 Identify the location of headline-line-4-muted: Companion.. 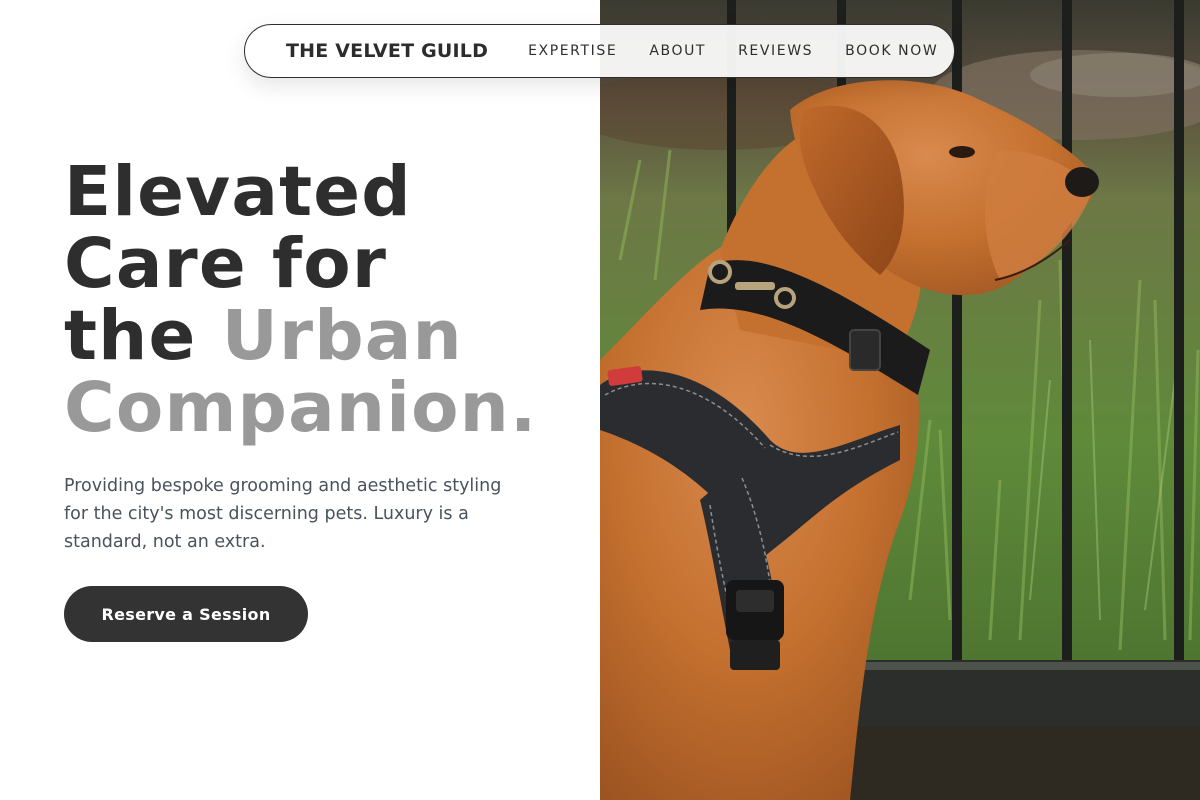
(301, 408).